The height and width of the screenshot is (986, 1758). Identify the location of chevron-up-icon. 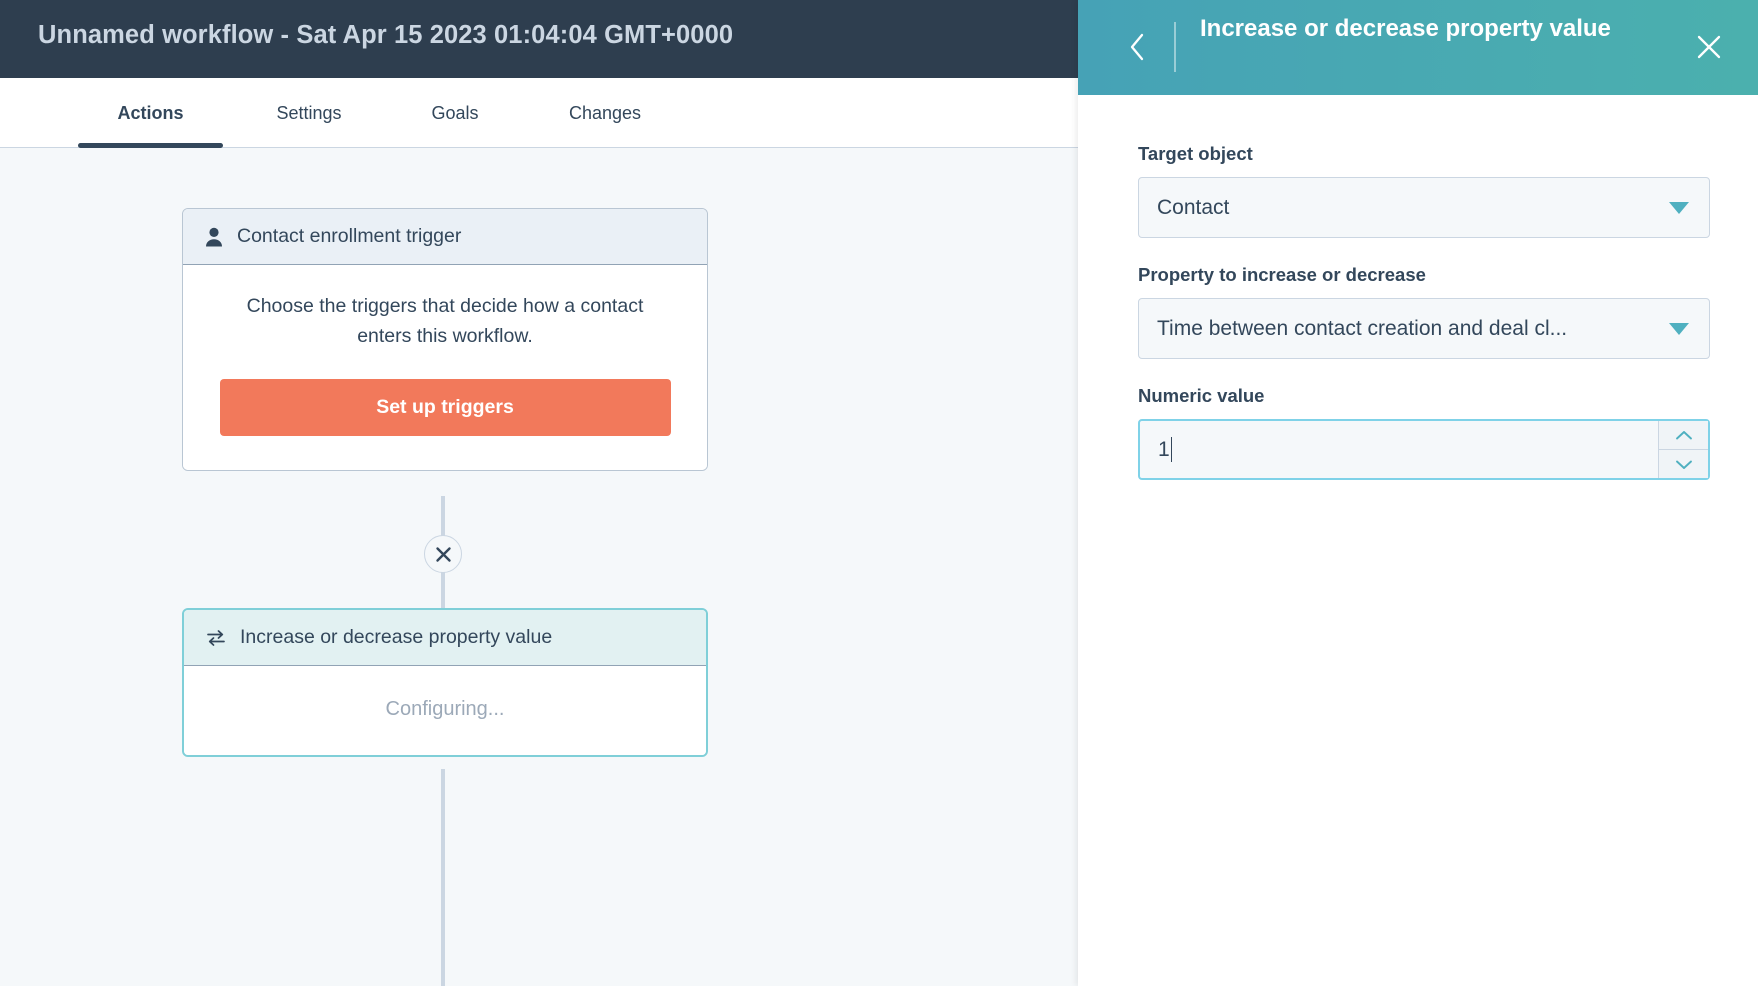
(1683, 434).